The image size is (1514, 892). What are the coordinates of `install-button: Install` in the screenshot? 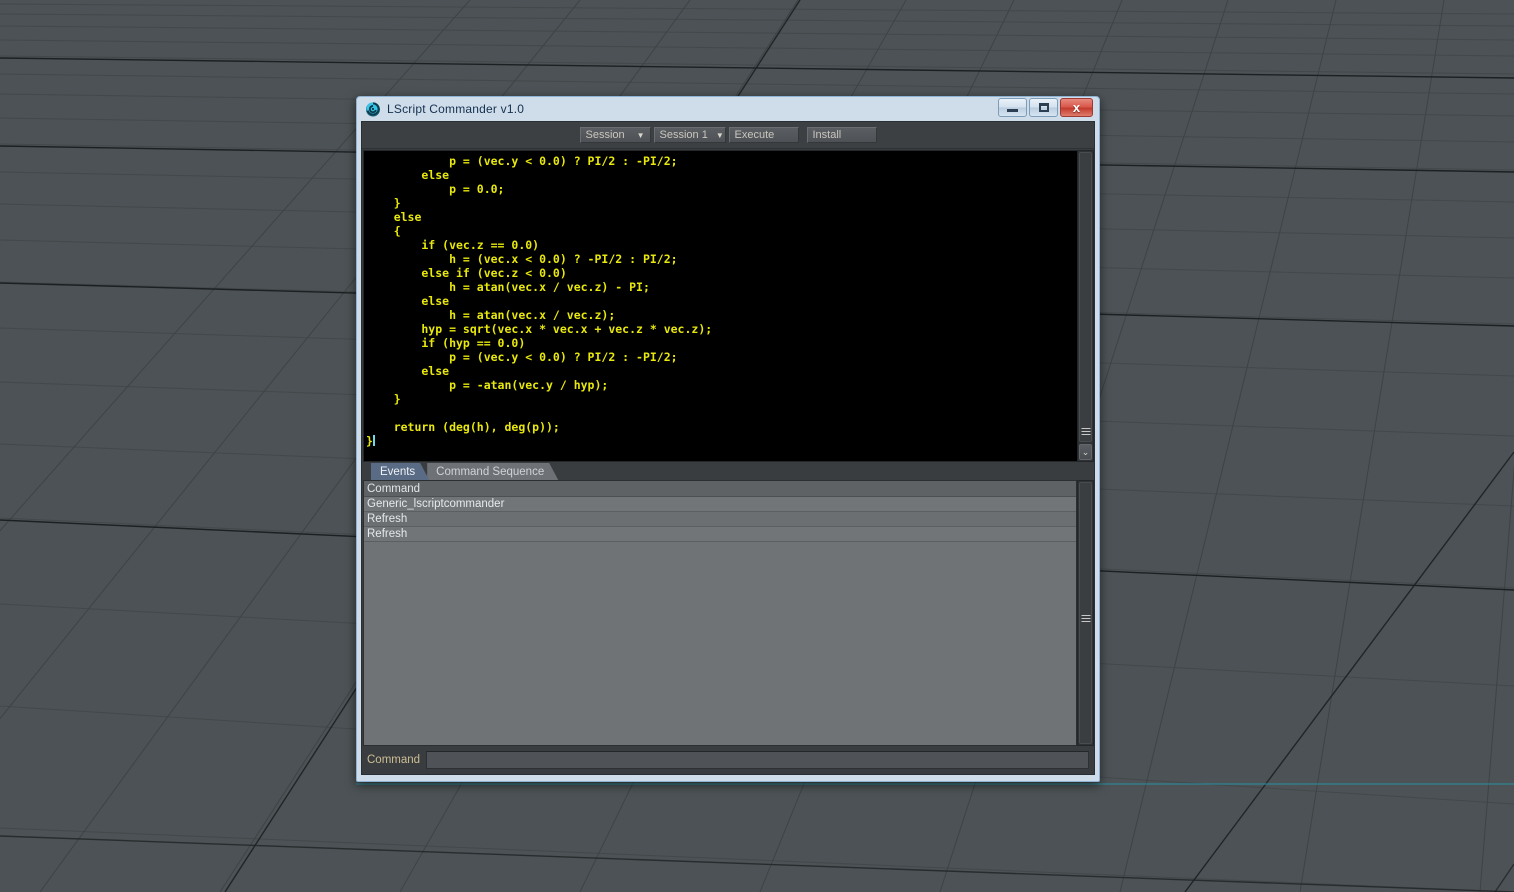 It's located at (841, 135).